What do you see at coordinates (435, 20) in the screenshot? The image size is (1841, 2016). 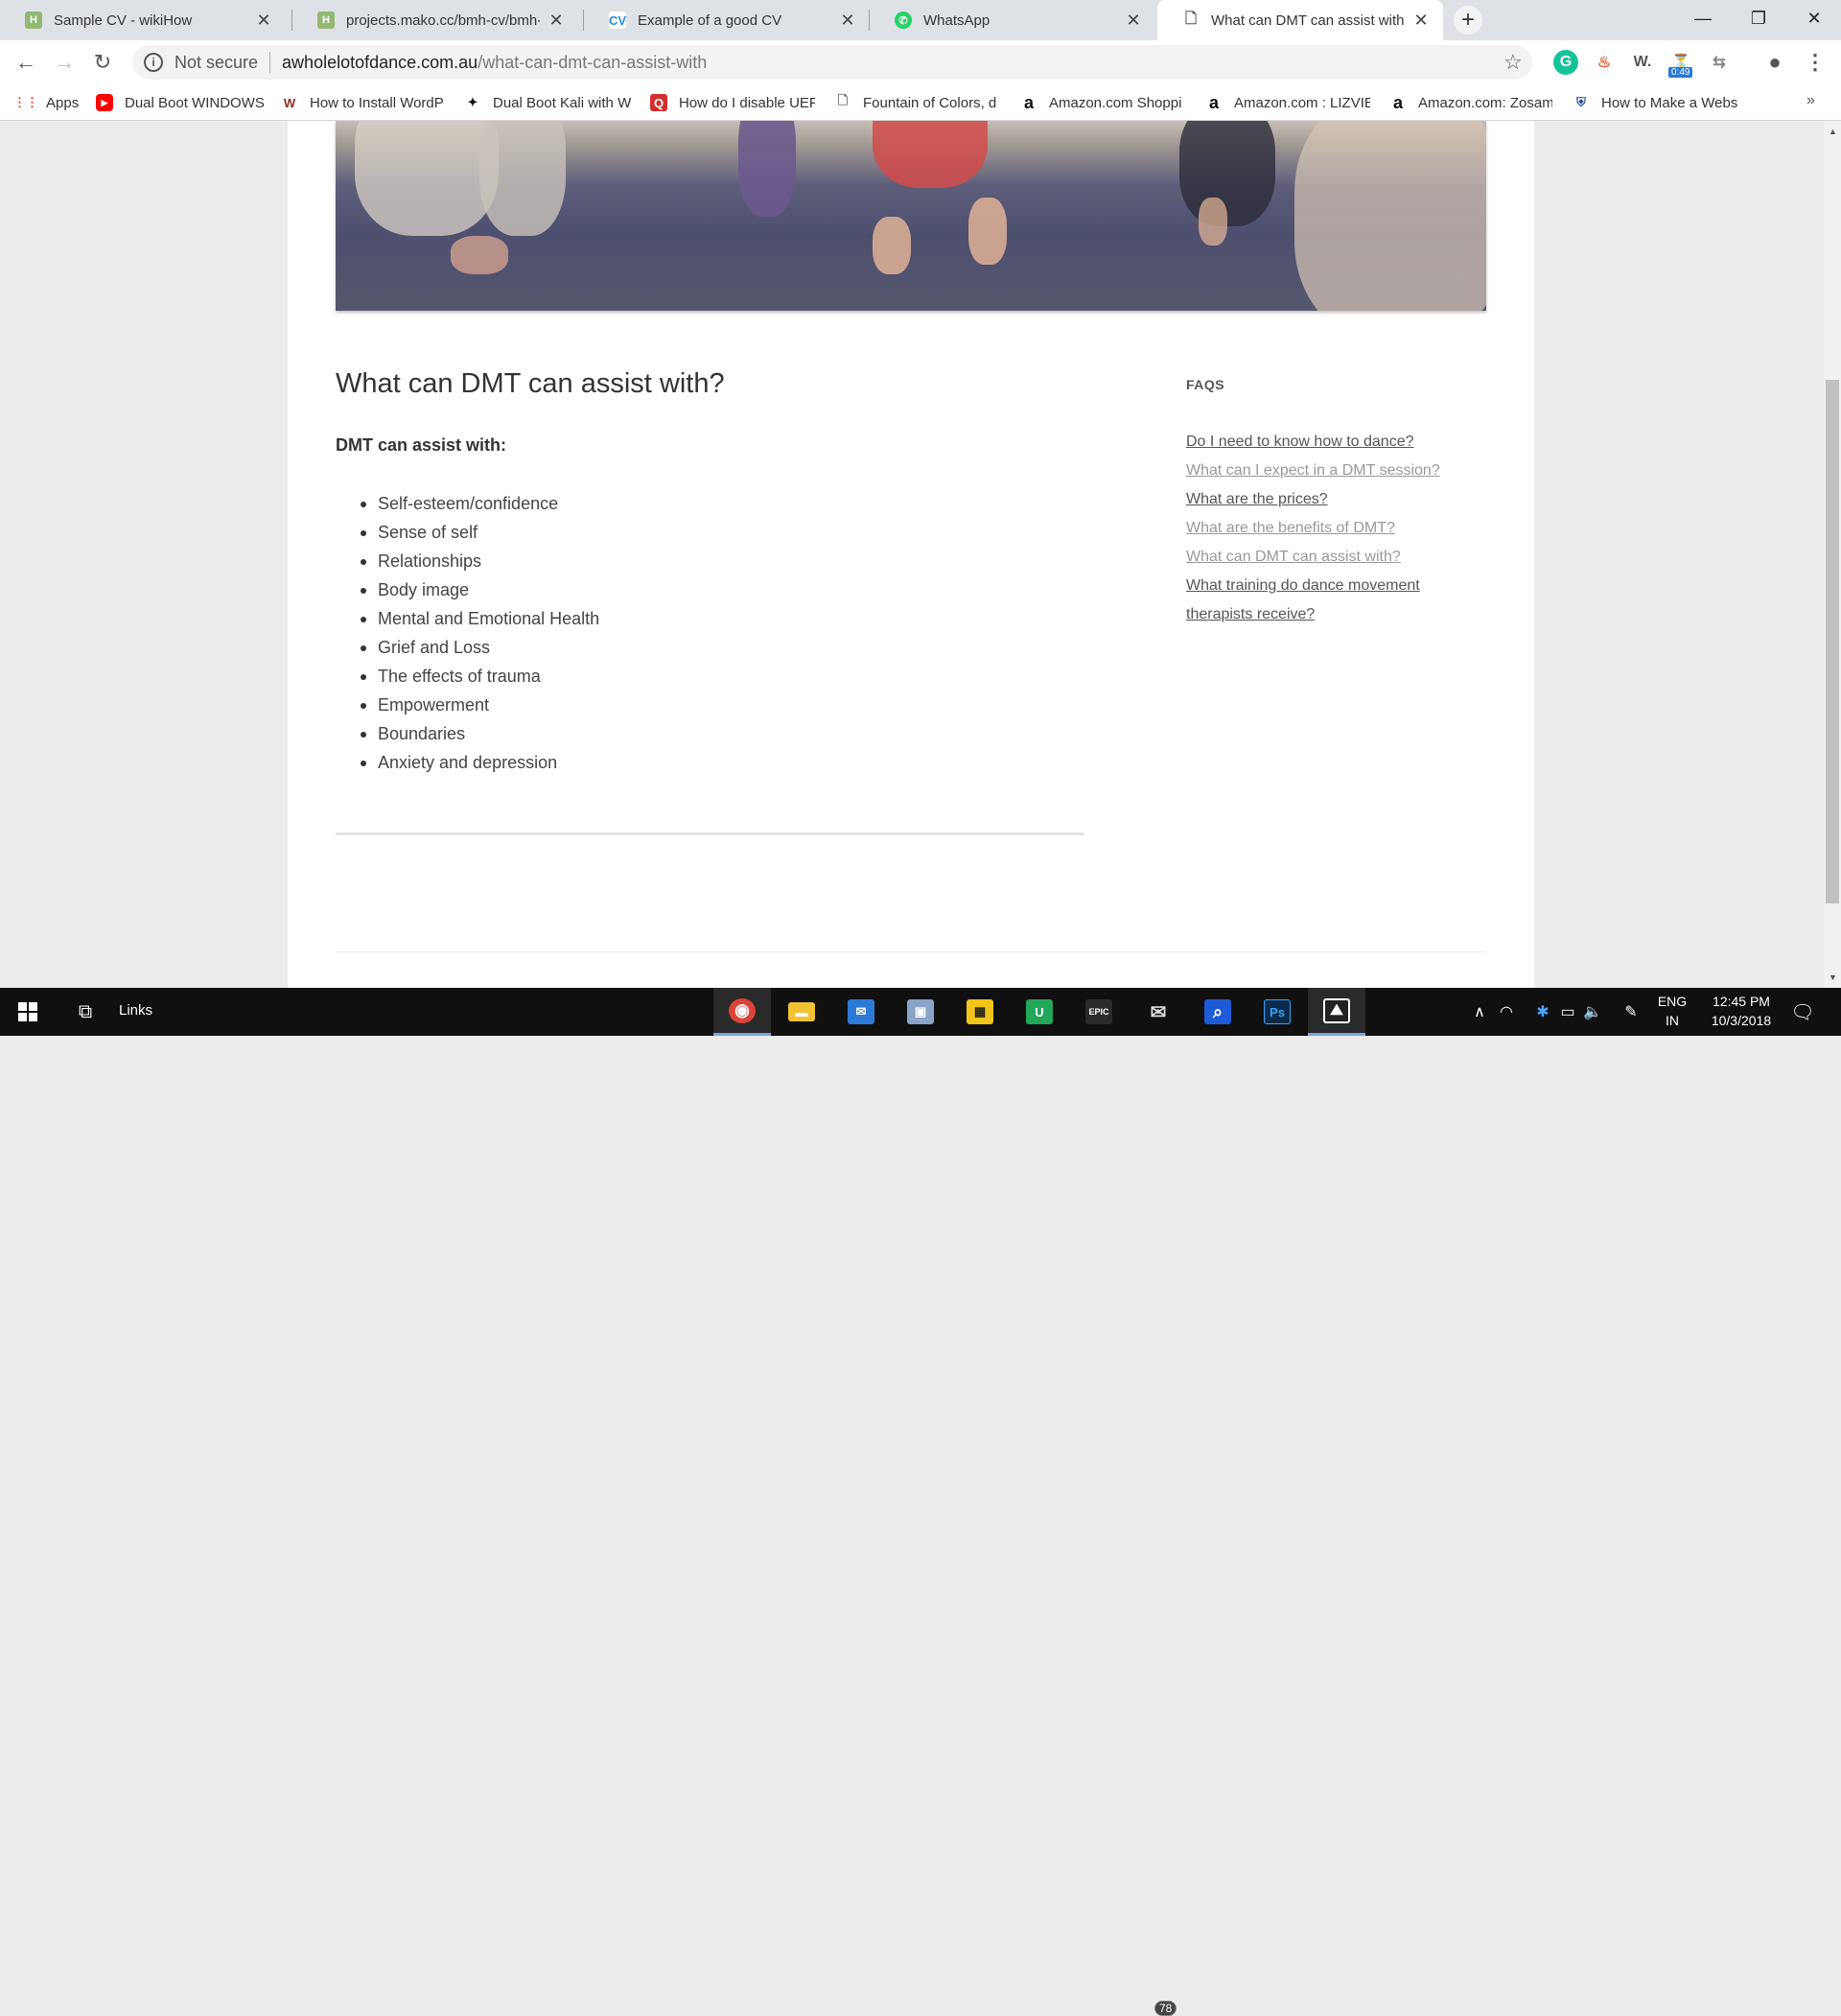 I see `tab-projects-mako: H projects.mako.cc/bmh-cv/bmh-c ✕` at bounding box center [435, 20].